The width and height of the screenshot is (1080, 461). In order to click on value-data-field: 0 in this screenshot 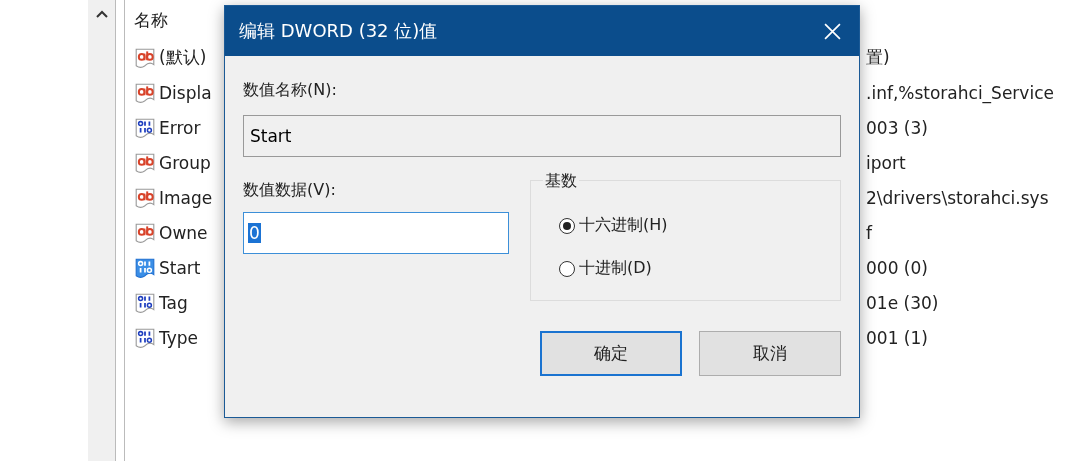, I will do `click(376, 233)`.